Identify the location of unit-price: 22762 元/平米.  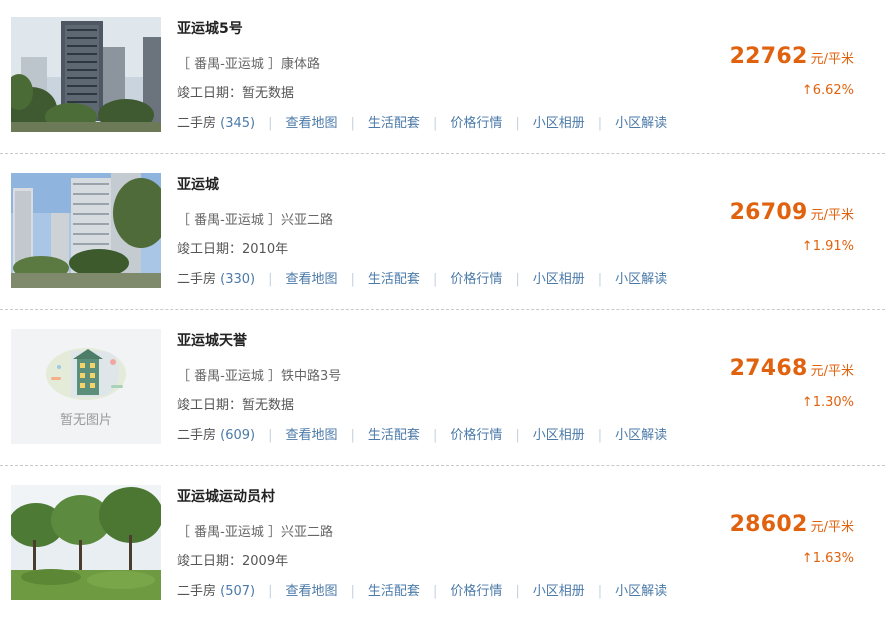
(792, 56).